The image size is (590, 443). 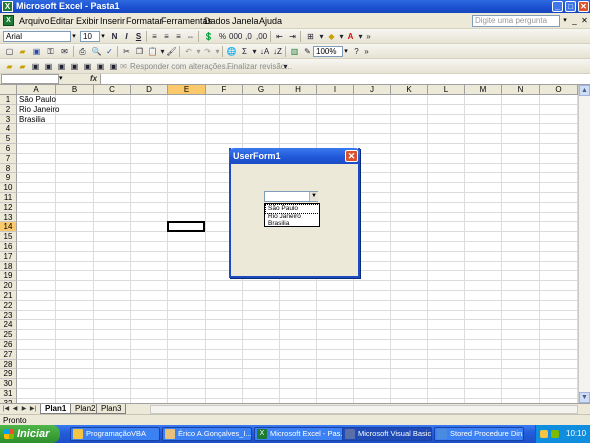 I want to click on print-icon: ⎙, so click(x=82, y=51).